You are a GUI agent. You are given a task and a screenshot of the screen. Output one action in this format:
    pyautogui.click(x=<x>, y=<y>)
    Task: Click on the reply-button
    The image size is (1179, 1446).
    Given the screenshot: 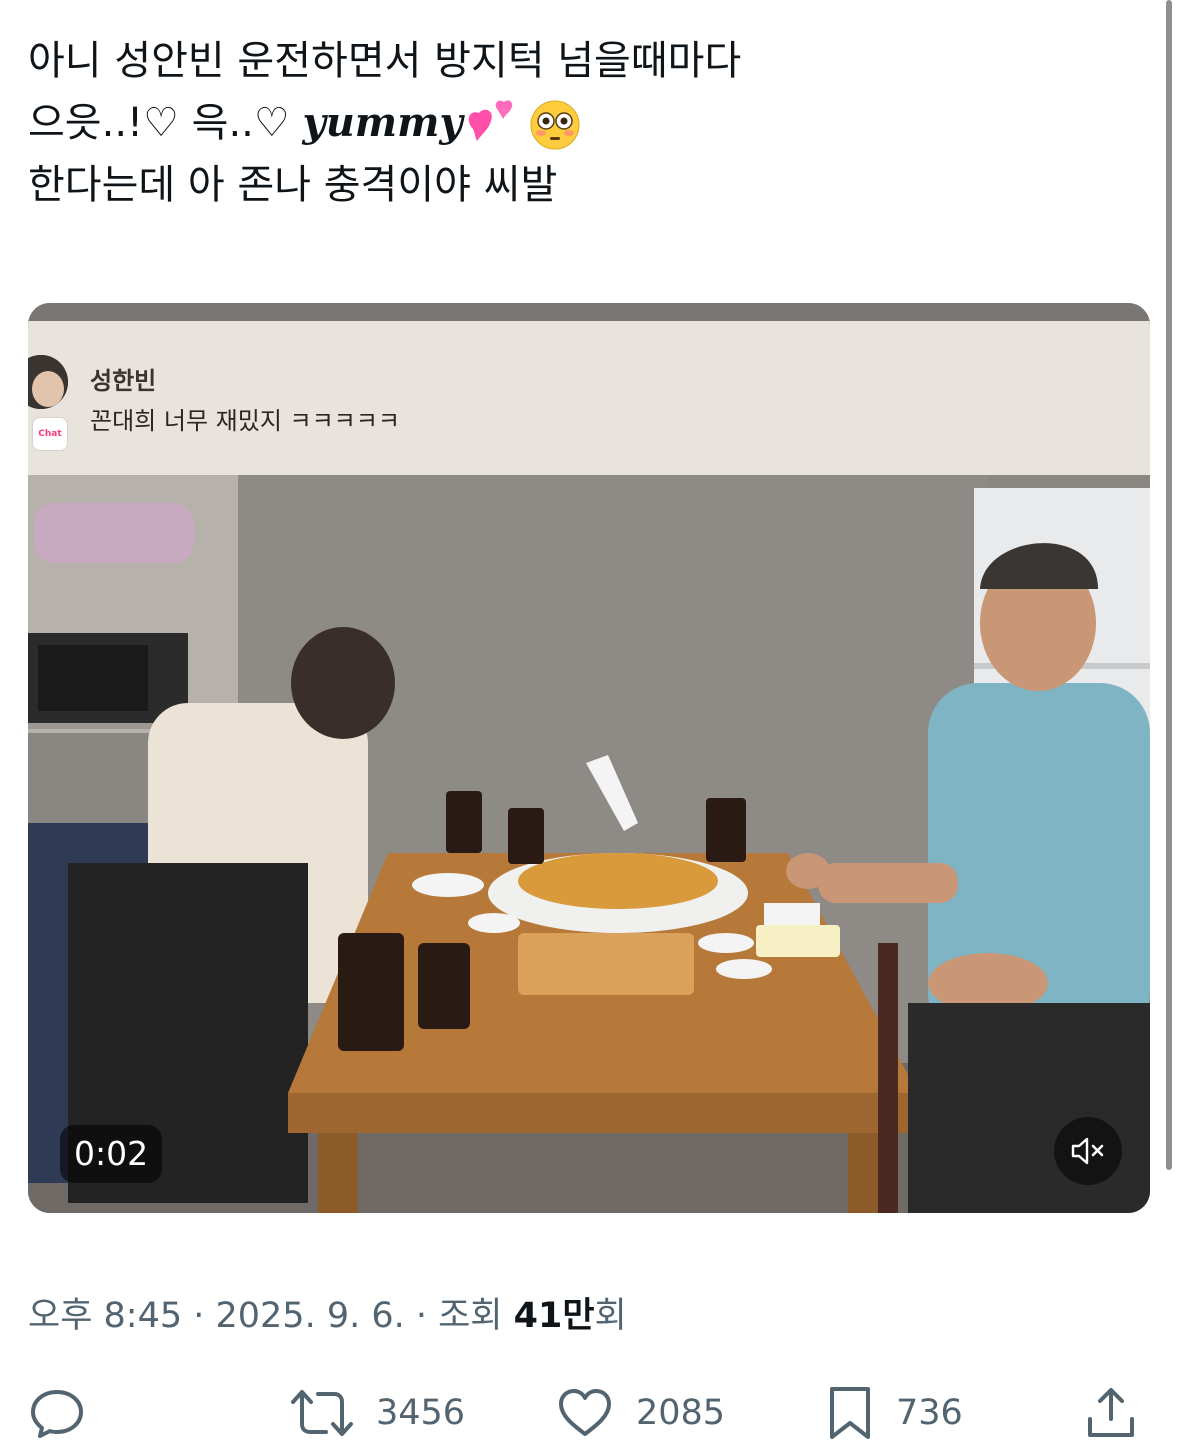 What is the action you would take?
    pyautogui.click(x=68, y=1413)
    